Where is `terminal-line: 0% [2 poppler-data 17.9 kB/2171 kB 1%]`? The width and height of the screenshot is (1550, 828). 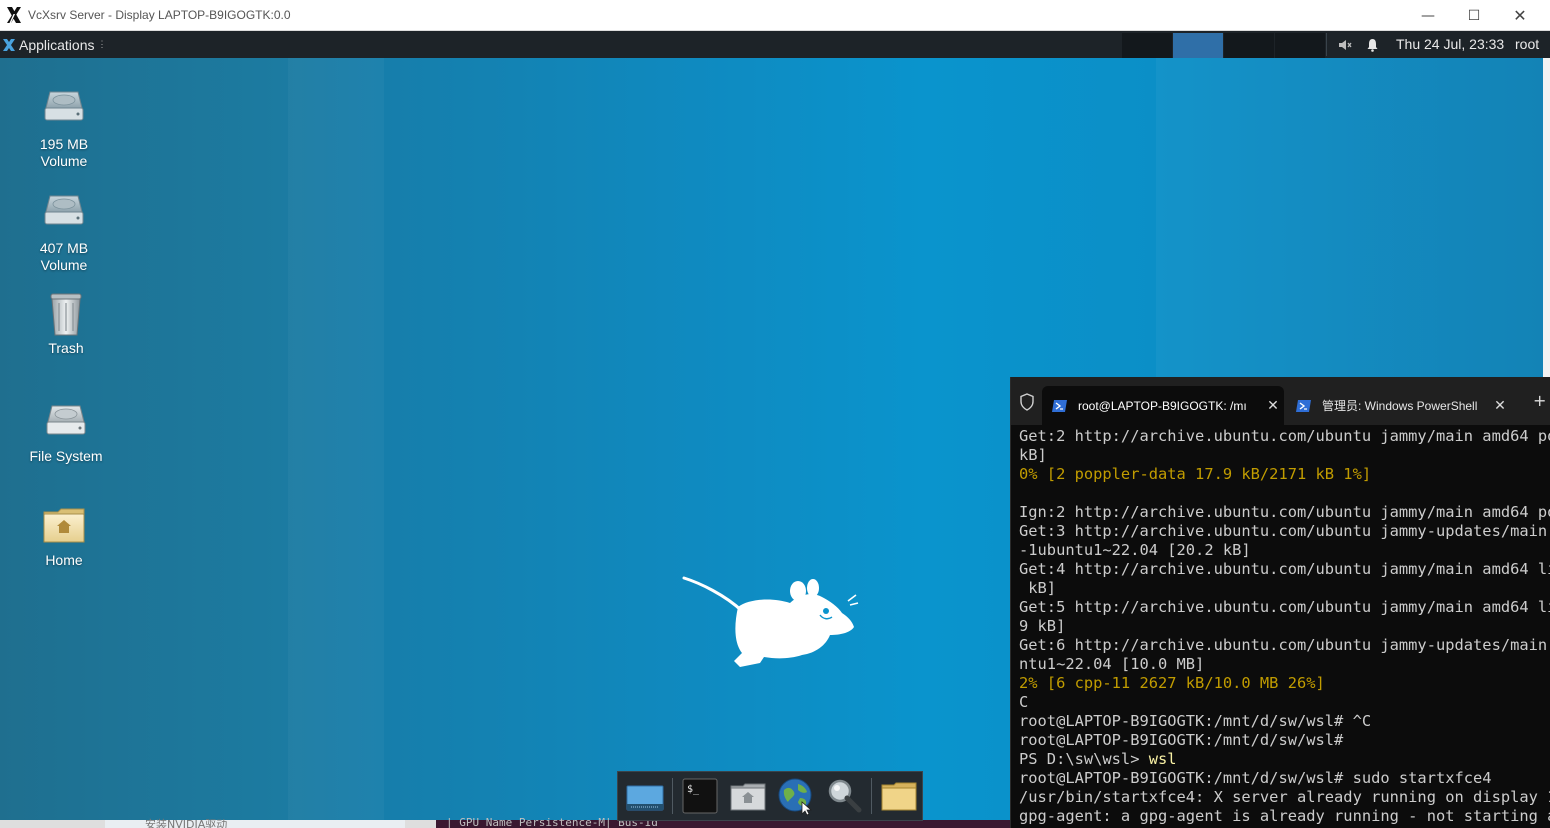 terminal-line: 0% [2 poppler-data 17.9 kB/2171 kB 1%] is located at coordinates (1284, 474).